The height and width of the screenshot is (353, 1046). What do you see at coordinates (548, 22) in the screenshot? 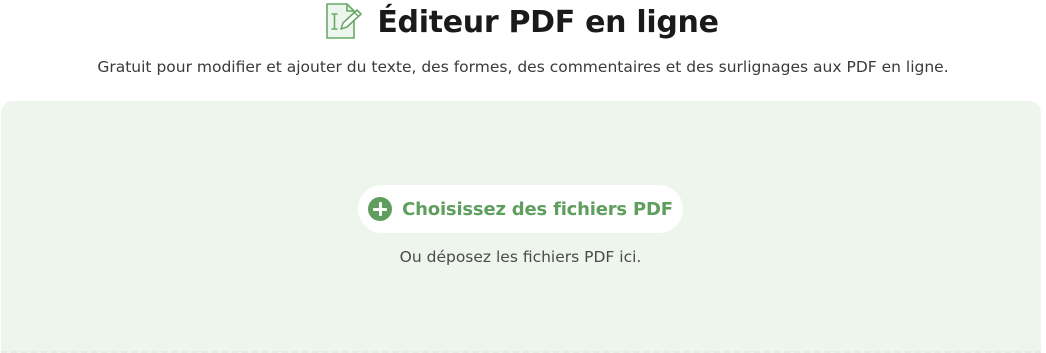
I see `page-title: Éditeur PDF en ligne` at bounding box center [548, 22].